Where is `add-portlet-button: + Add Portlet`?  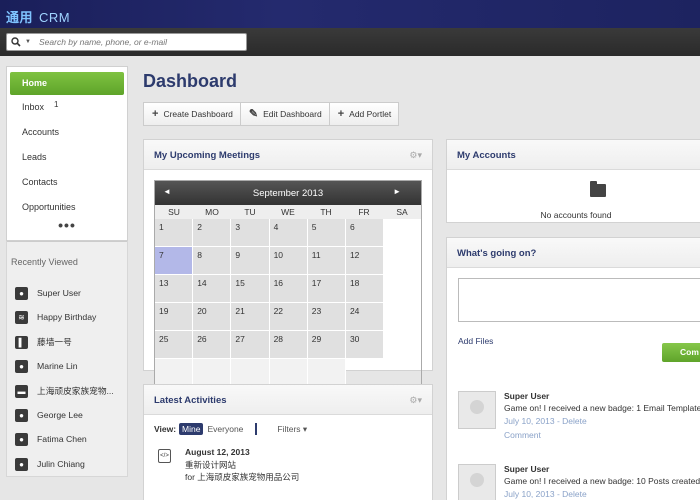
add-portlet-button: + Add Portlet is located at coordinates (364, 114).